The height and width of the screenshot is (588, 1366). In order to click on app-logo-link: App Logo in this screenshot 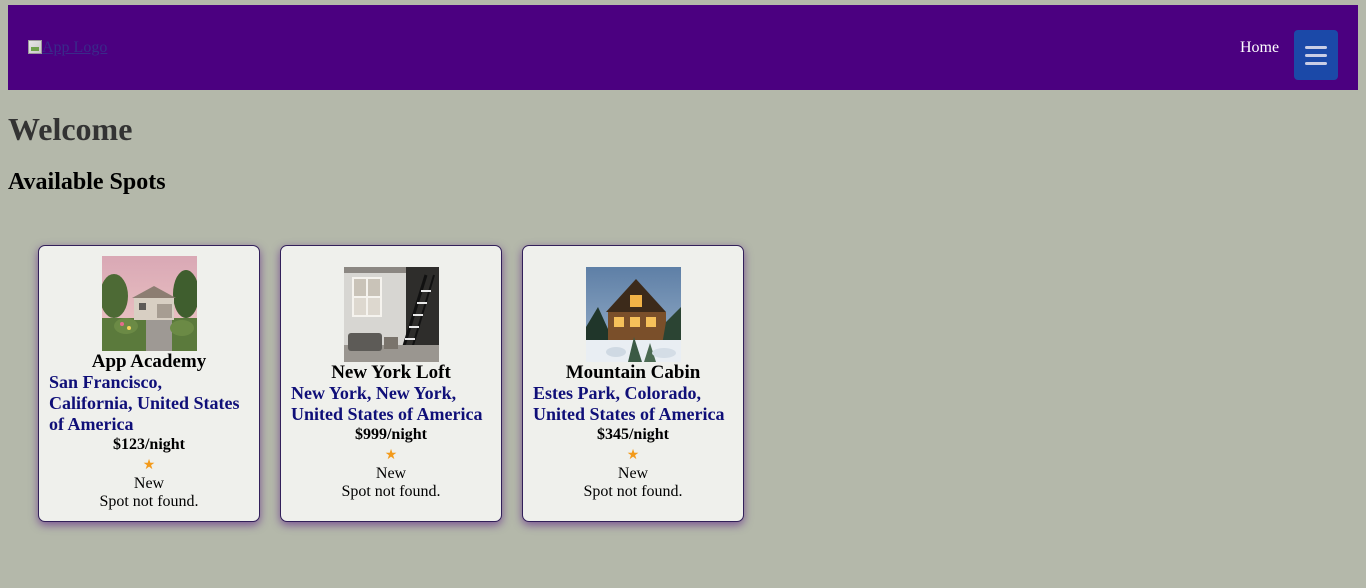, I will do `click(67, 48)`.